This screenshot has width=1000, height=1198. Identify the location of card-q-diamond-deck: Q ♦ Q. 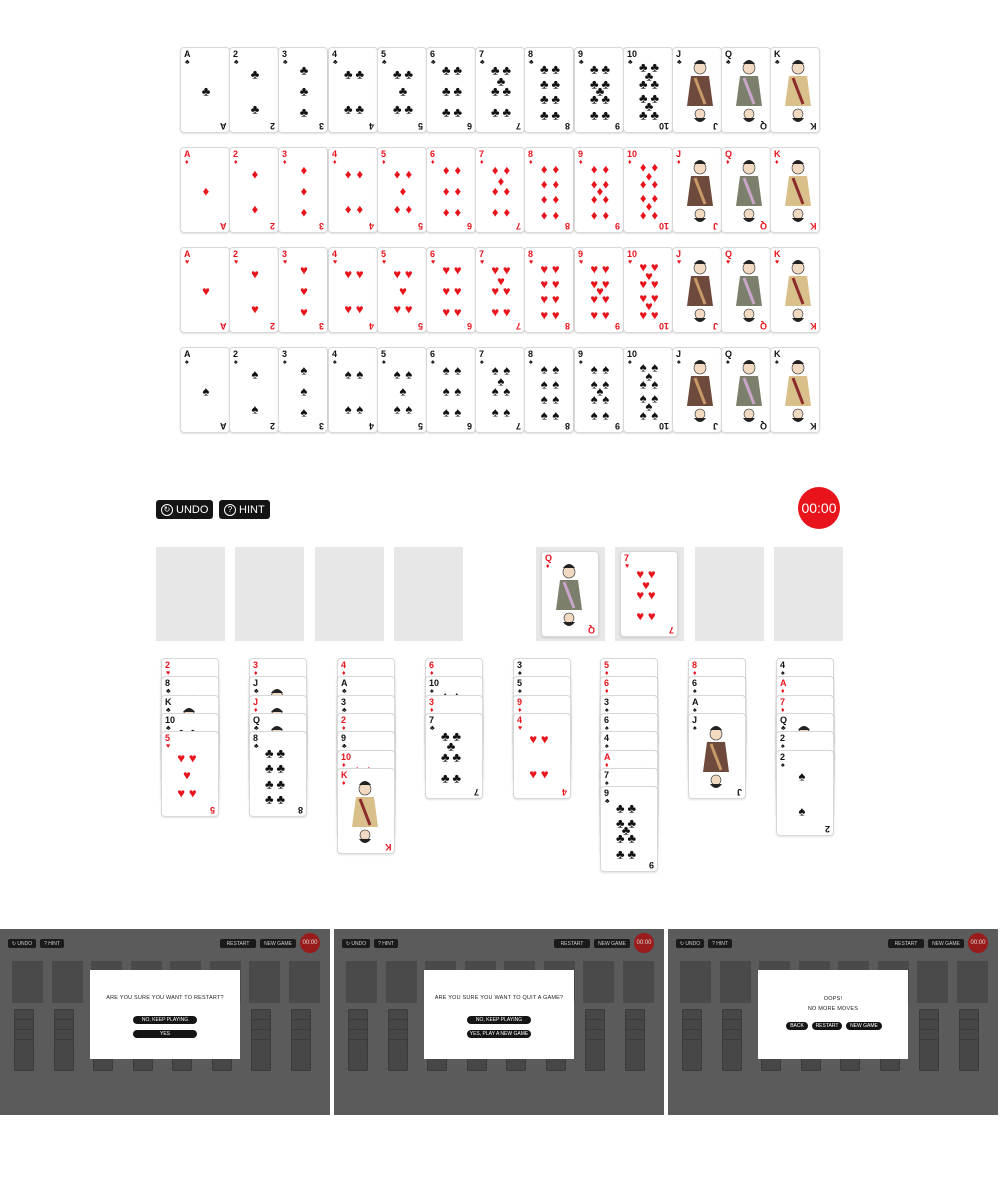
(746, 190).